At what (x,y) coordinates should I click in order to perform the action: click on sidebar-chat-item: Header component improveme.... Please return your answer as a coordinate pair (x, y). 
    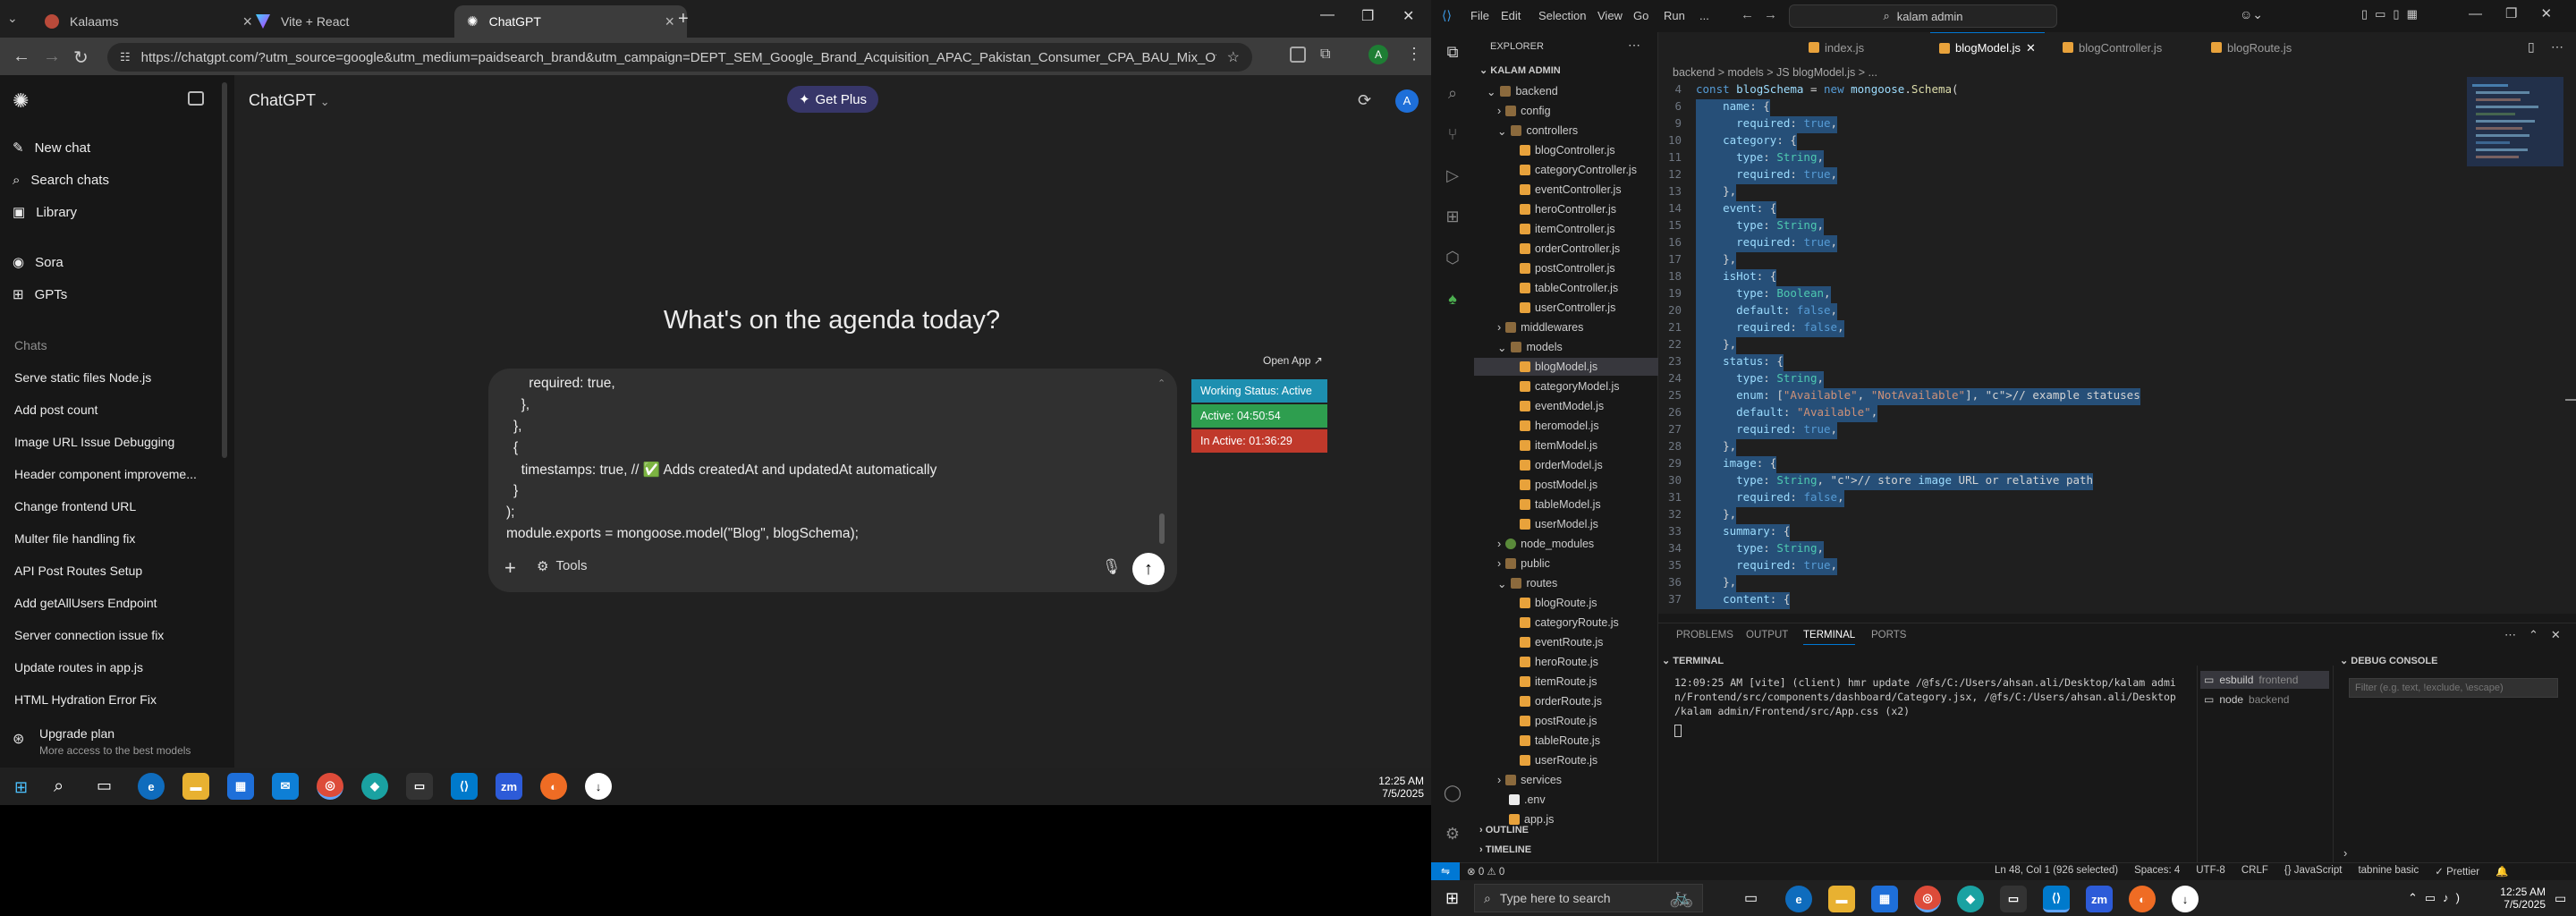
    Looking at the image, I should click on (117, 474).